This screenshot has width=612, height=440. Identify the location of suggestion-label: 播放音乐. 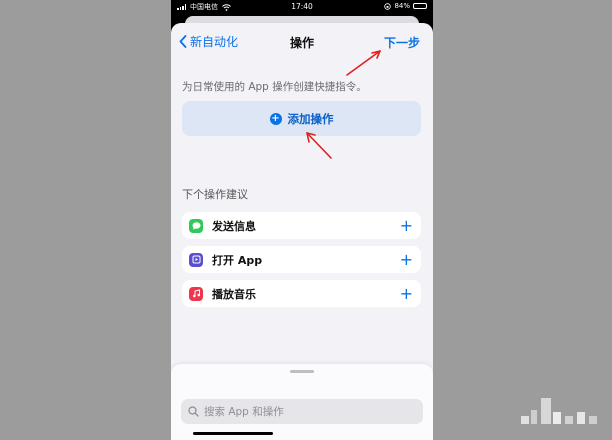
(234, 294).